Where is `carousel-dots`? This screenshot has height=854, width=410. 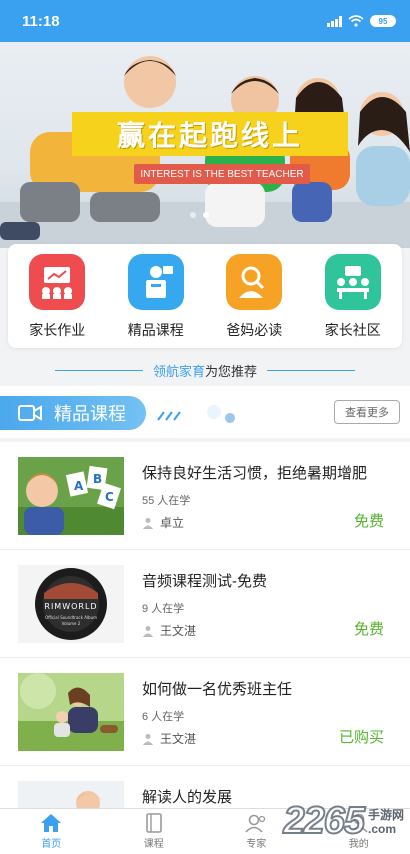 carousel-dots is located at coordinates (199, 215).